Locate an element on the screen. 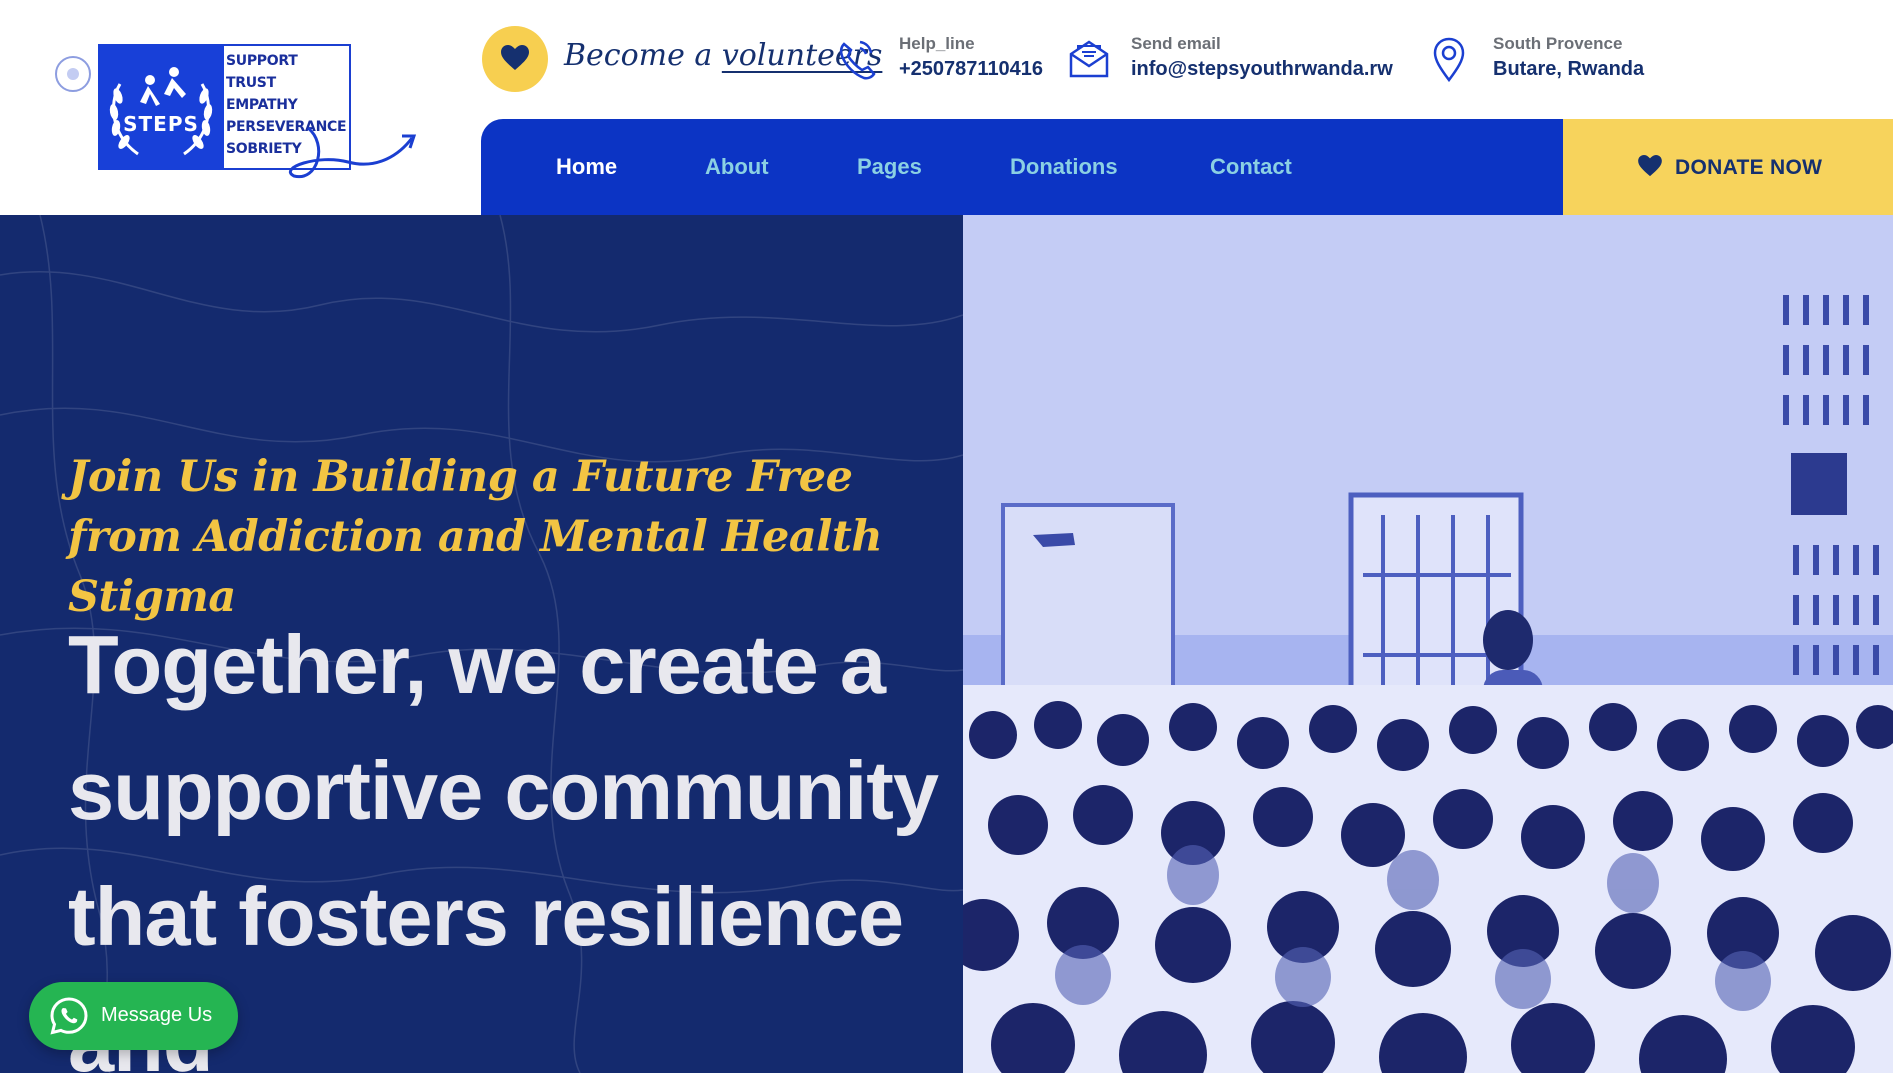 The height and width of the screenshot is (1073, 1893). heart-badge is located at coordinates (515, 59).